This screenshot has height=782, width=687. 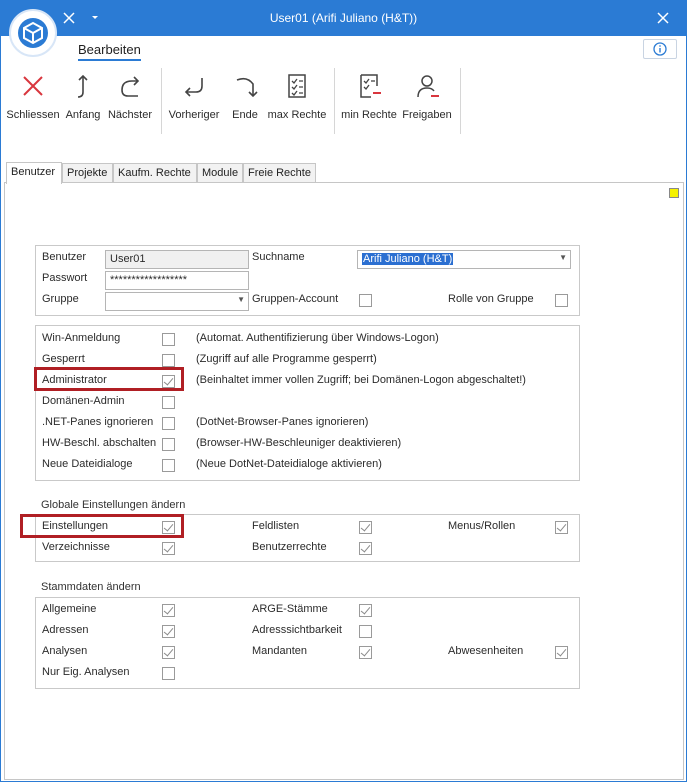 What do you see at coordinates (130, 86) in the screenshot?
I see `next-record-icon` at bounding box center [130, 86].